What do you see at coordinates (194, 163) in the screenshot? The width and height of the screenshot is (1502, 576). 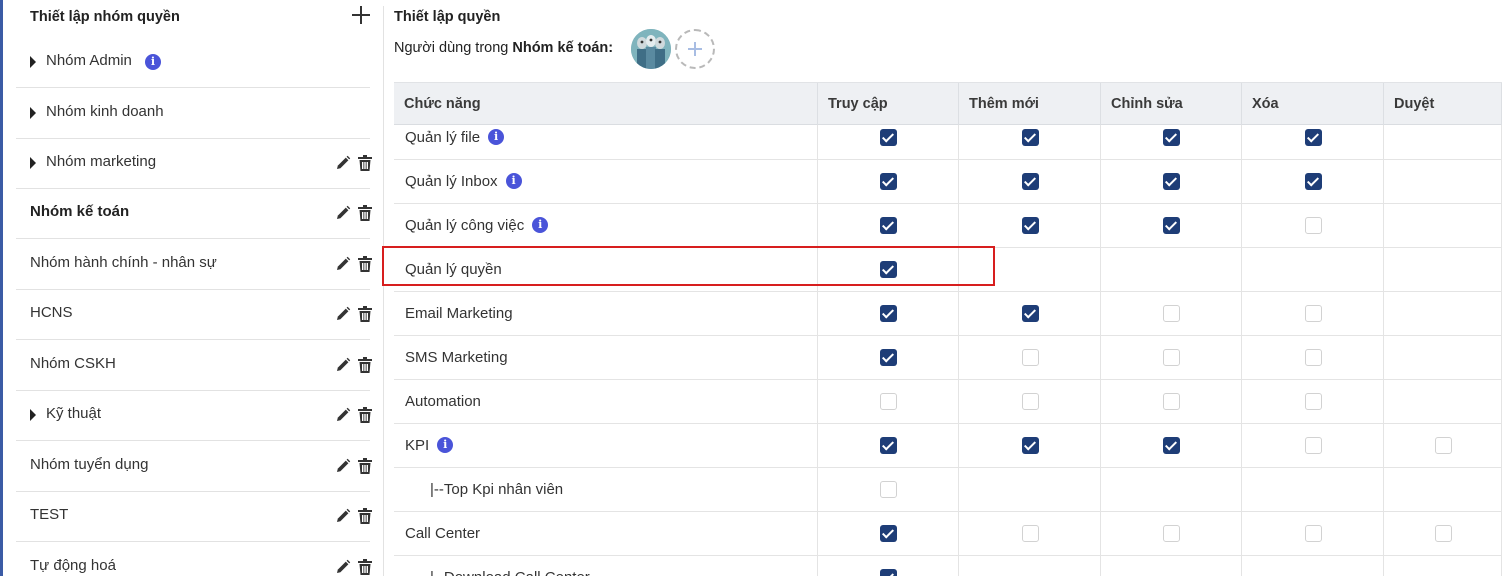 I see `sidebar-group-item: Nhóm marketing` at bounding box center [194, 163].